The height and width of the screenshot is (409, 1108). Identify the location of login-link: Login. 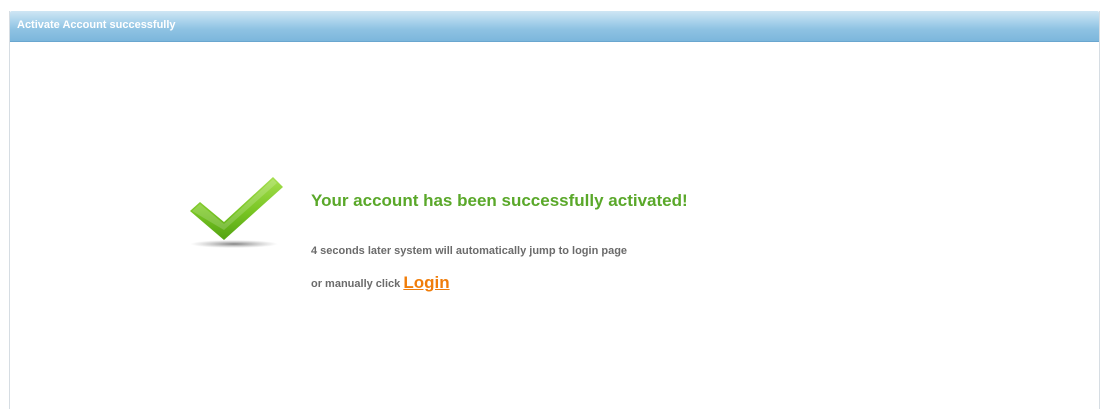
(426, 282).